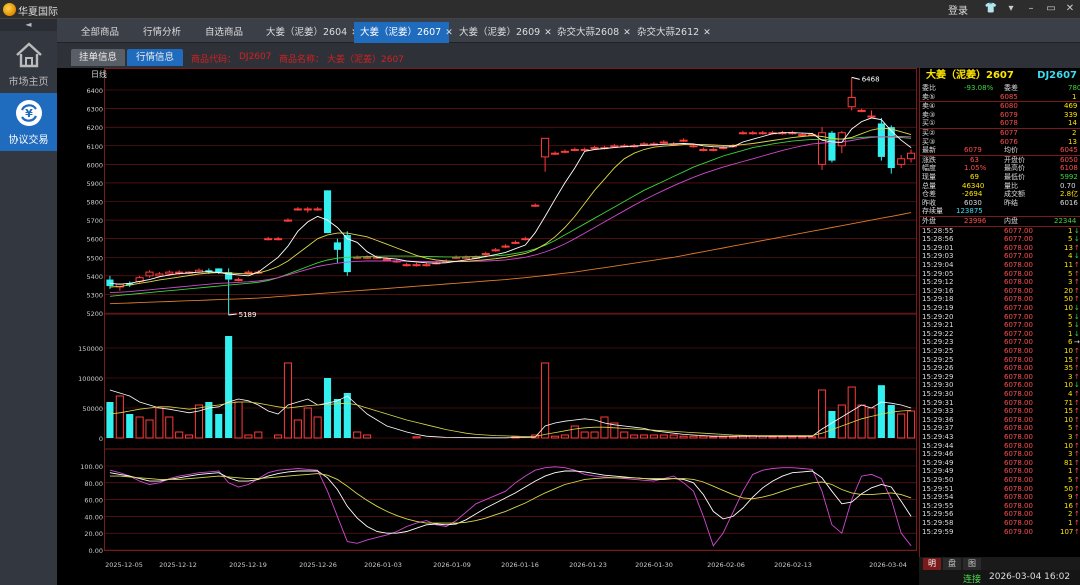 This screenshot has width=1080, height=585. Describe the element at coordinates (1068, 368) in the screenshot. I see `trade-tick-cell: 35` at that location.